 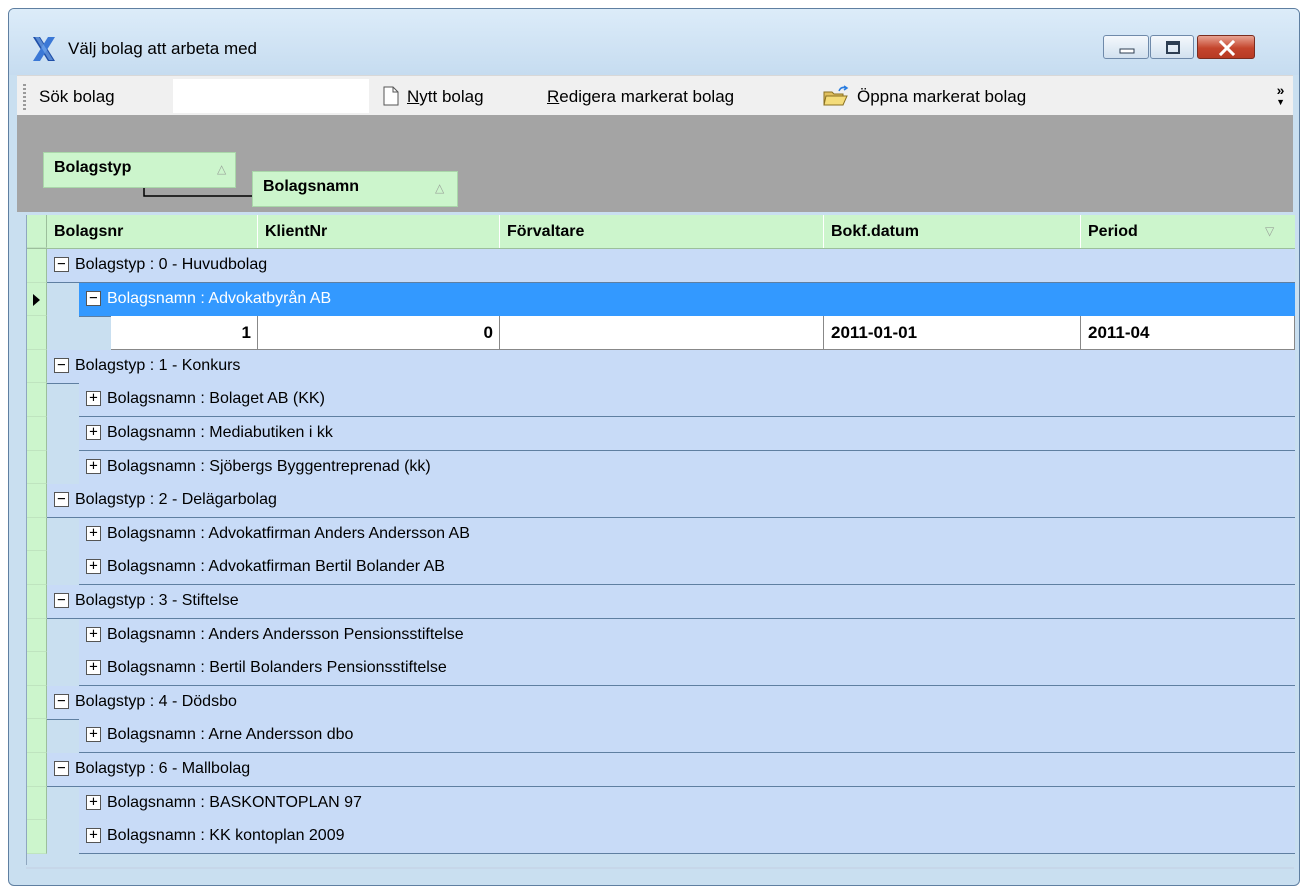 What do you see at coordinates (661, 299) in the screenshot?
I see `group-row-bolagsnamn: − Bolagsnamn : Advokatbyrån AB` at bounding box center [661, 299].